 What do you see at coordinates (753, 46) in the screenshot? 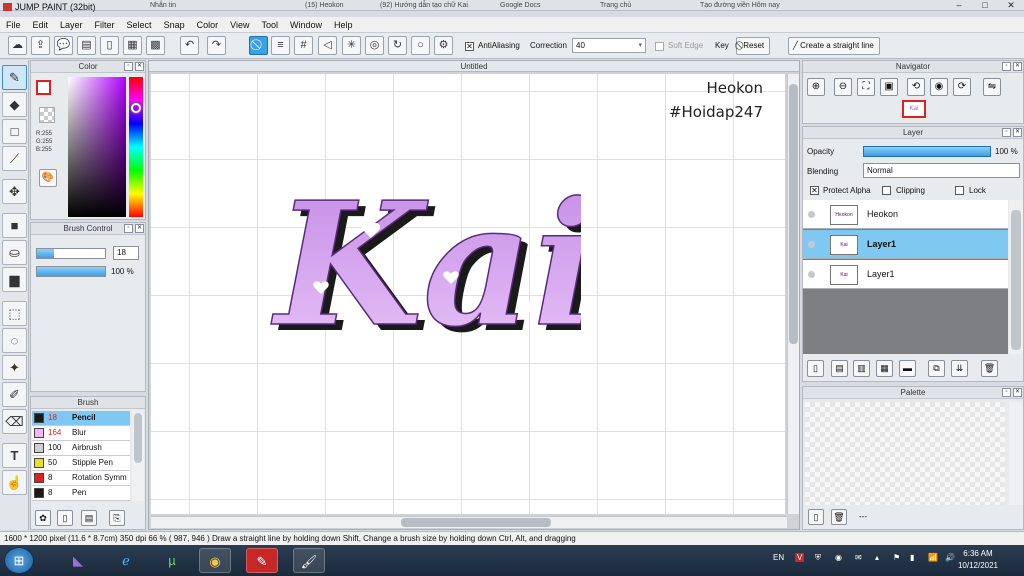
I see `reset-button: ⃠ Reset` at bounding box center [753, 46].